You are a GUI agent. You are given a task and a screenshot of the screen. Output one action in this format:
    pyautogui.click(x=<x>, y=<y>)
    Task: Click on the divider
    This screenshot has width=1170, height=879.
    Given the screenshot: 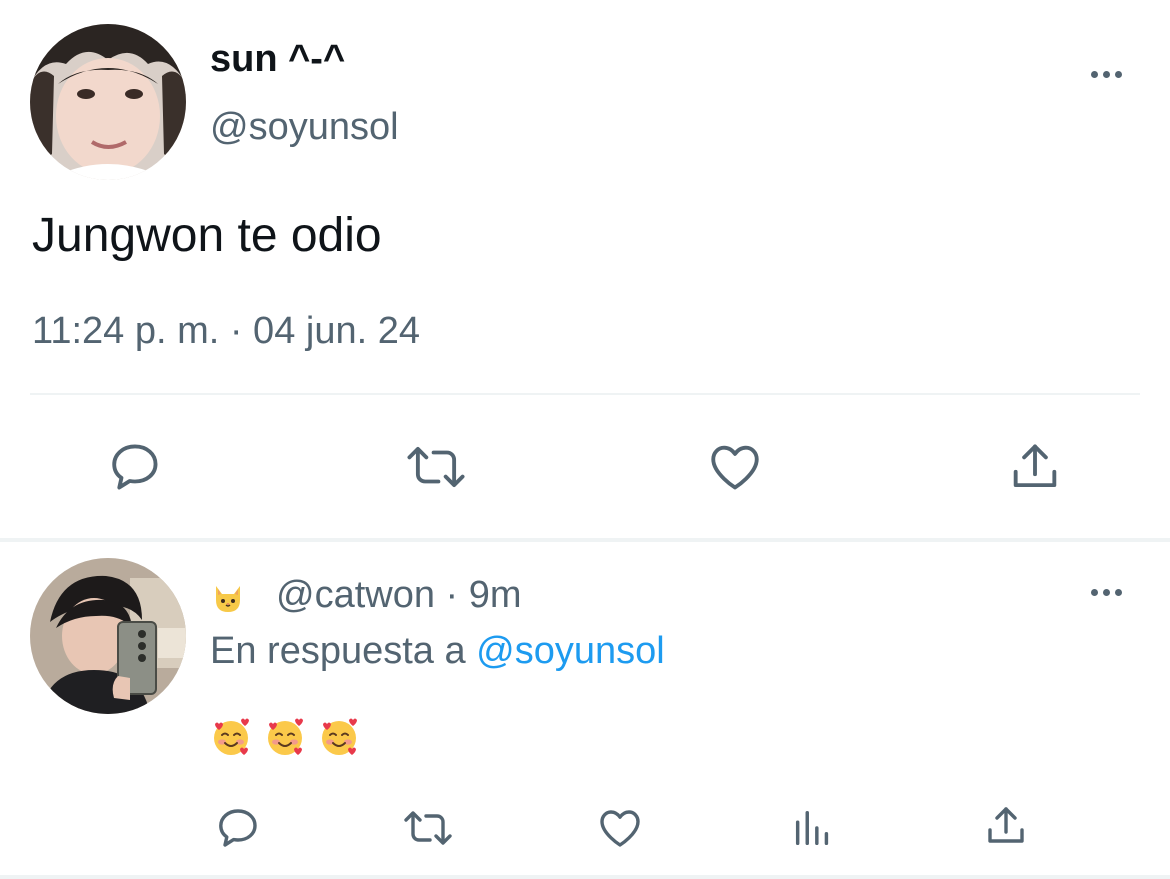 What is the action you would take?
    pyautogui.click(x=585, y=394)
    